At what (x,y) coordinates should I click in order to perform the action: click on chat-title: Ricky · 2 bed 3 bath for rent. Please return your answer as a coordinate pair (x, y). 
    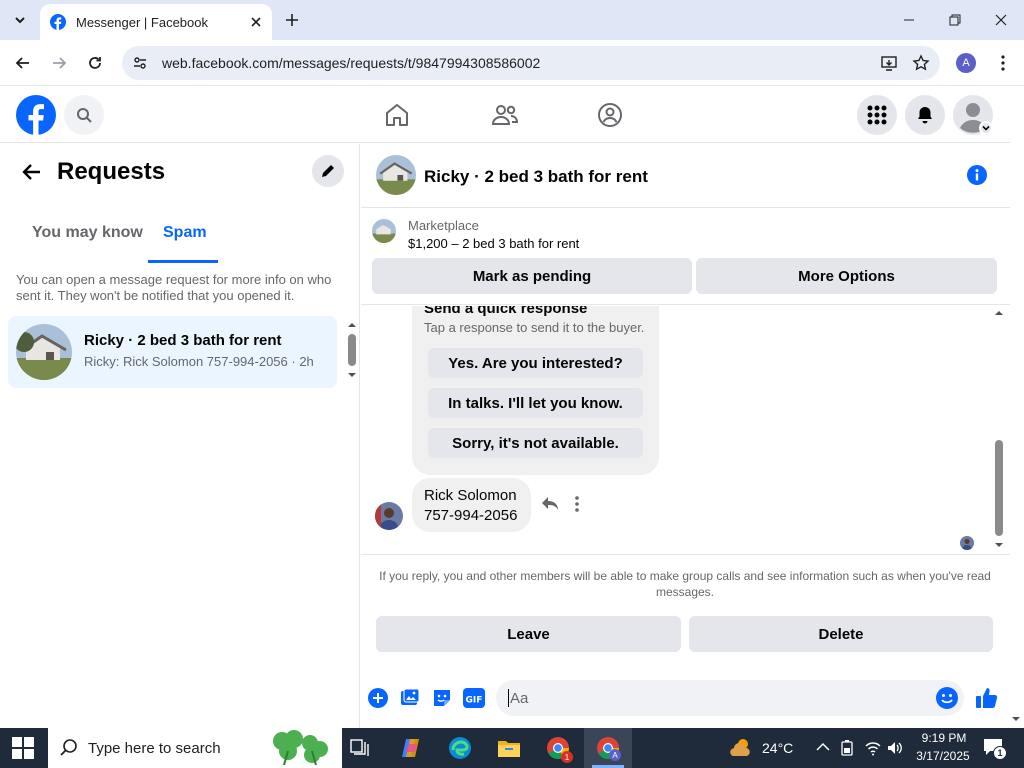
    Looking at the image, I should click on (536, 177).